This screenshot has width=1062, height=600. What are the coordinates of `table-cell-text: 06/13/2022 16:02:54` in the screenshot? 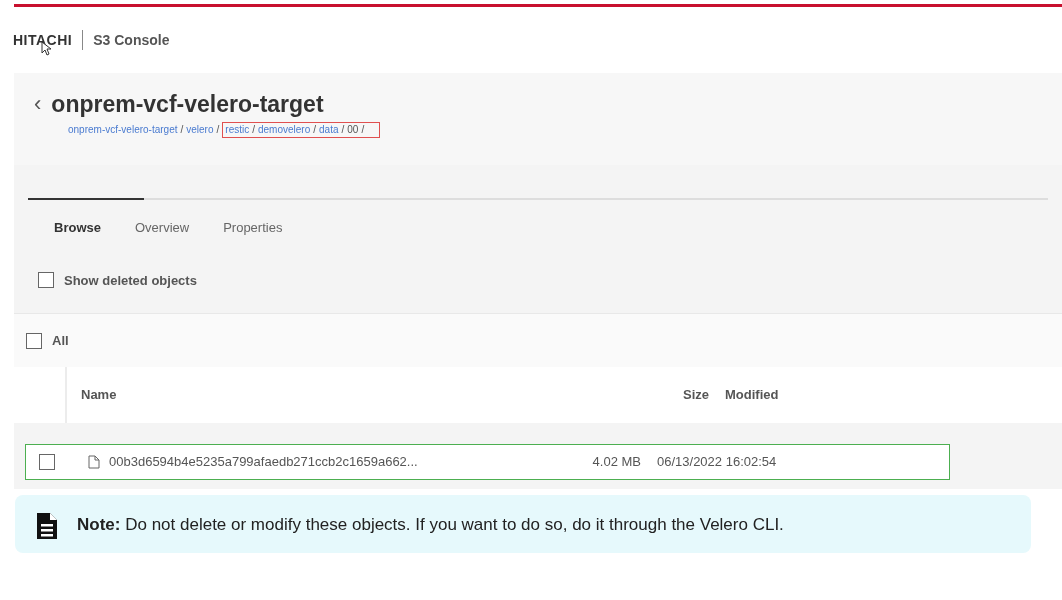 It's located at (716, 462).